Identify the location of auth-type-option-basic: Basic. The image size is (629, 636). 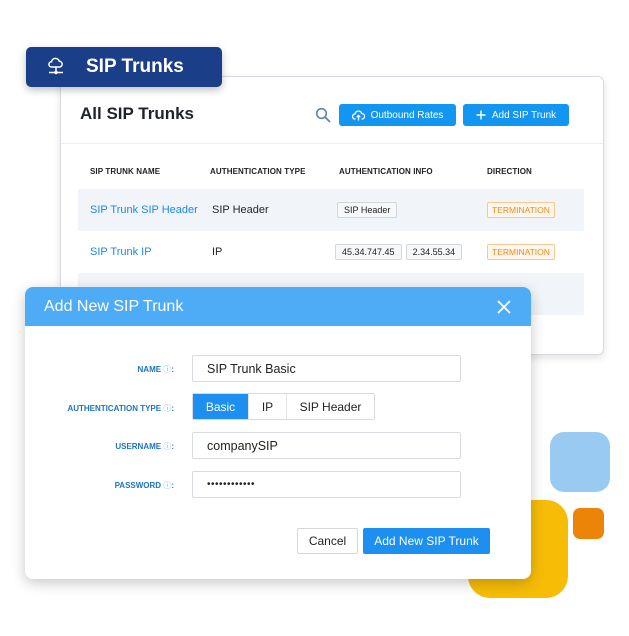
(220, 406).